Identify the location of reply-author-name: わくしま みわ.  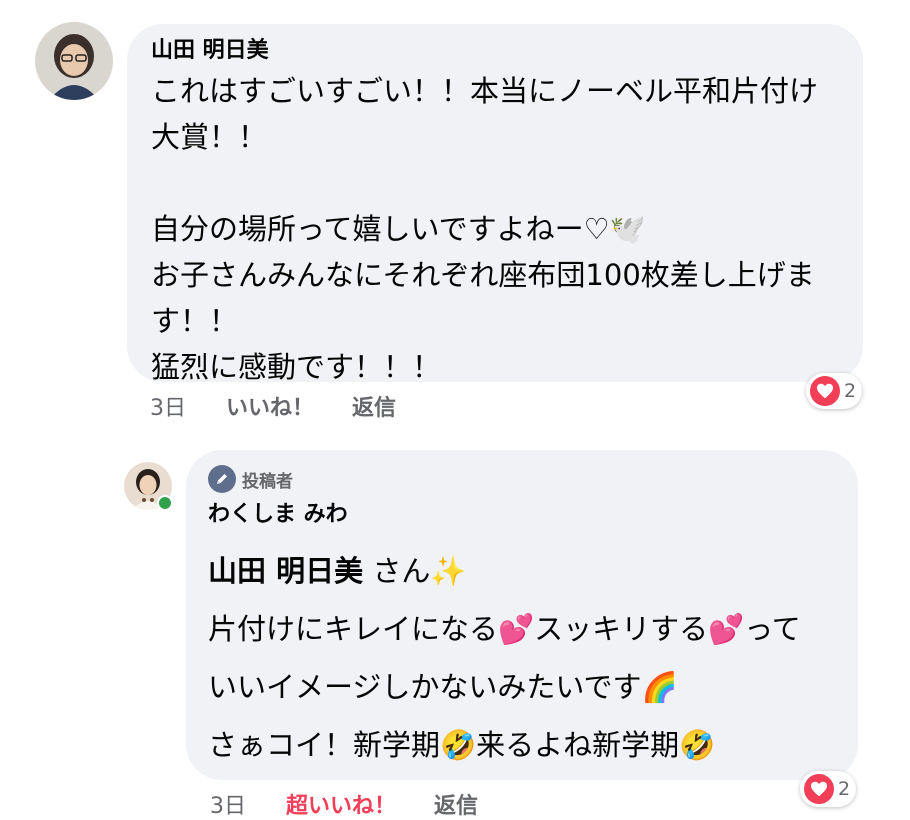
(504, 515).